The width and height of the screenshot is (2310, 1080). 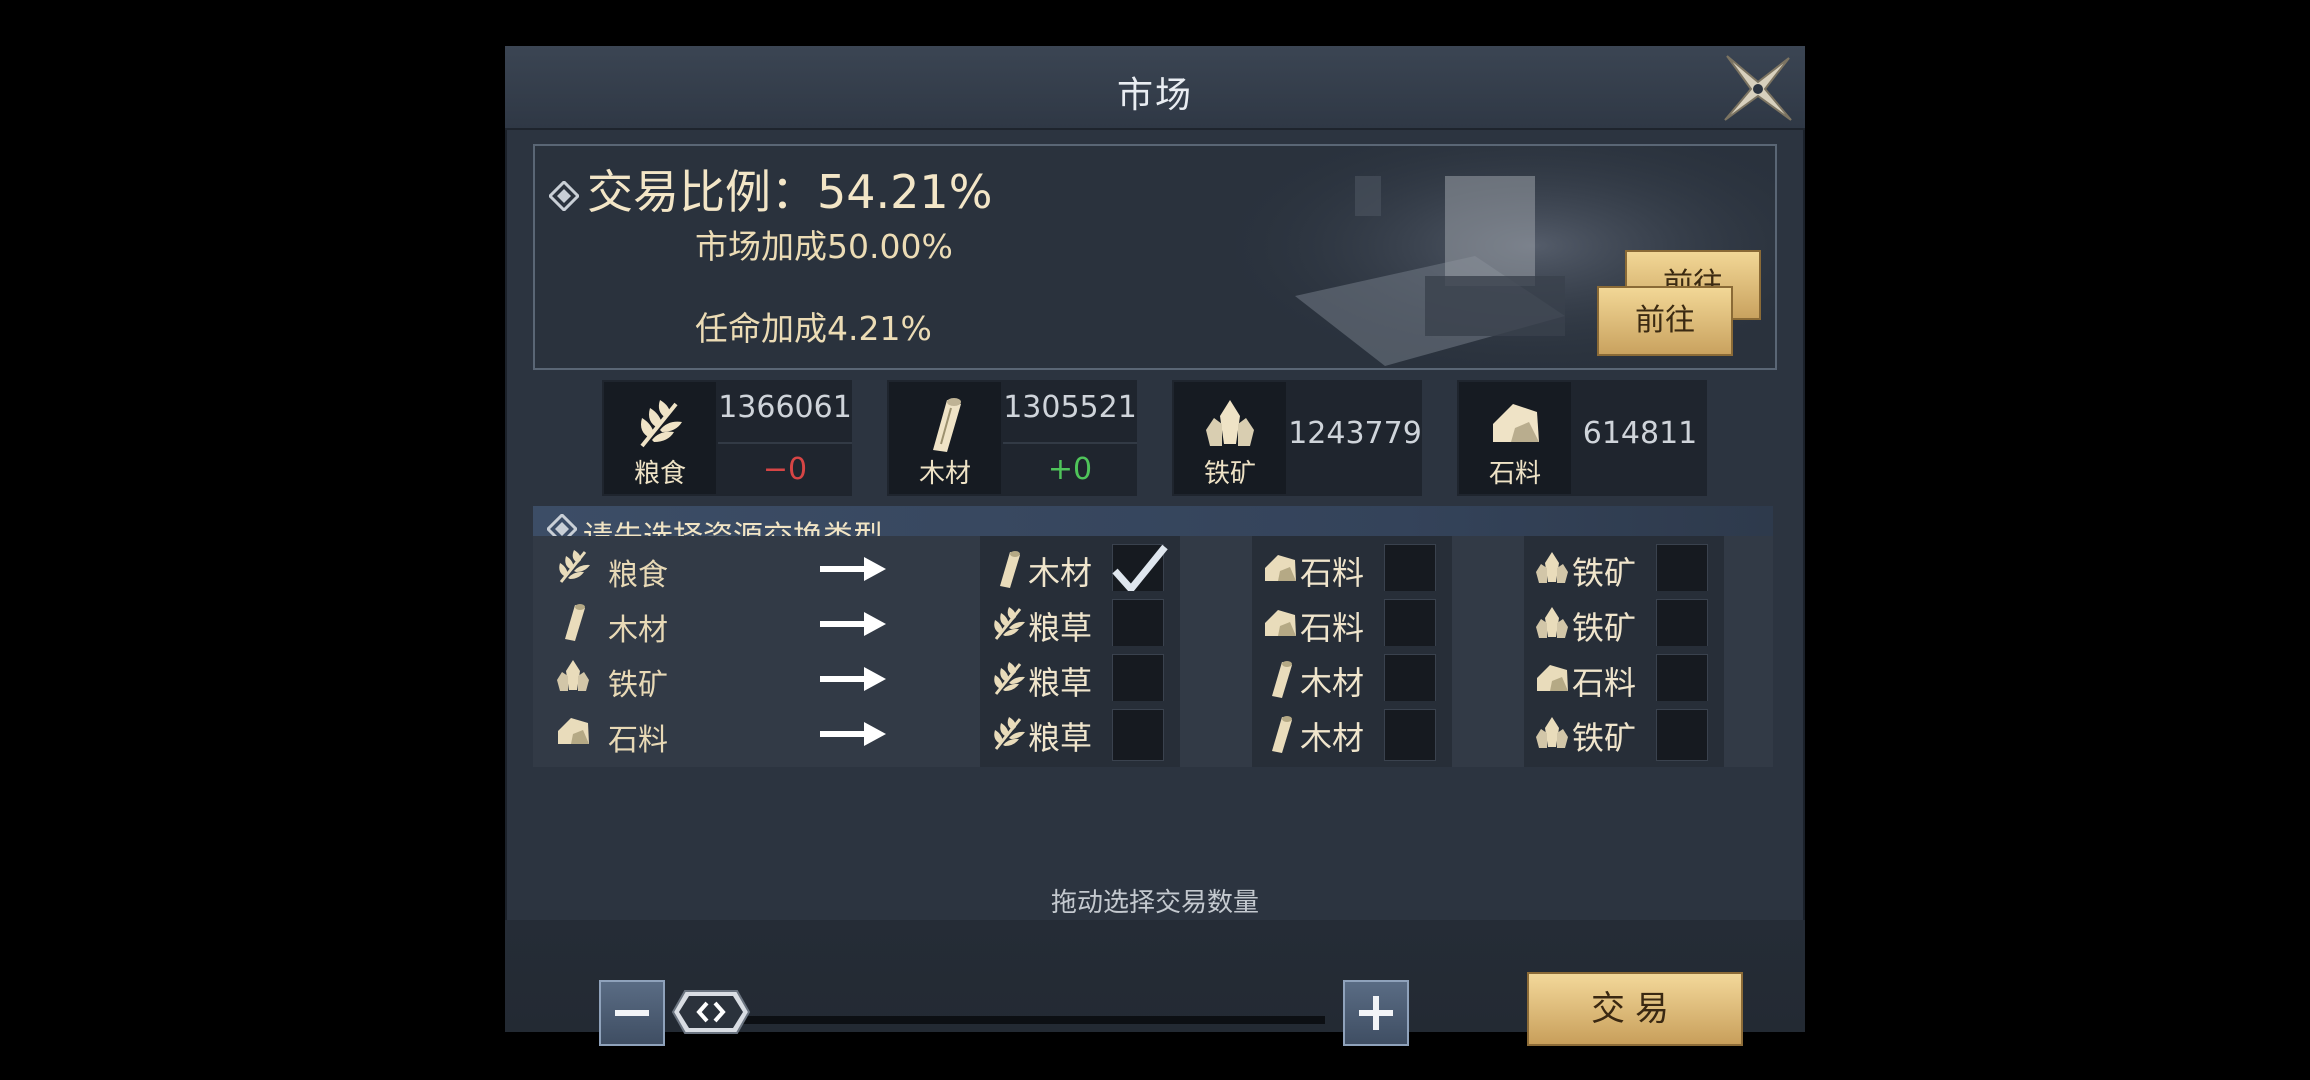 What do you see at coordinates (638, 575) in the screenshot?
I see `source-label: 粮食` at bounding box center [638, 575].